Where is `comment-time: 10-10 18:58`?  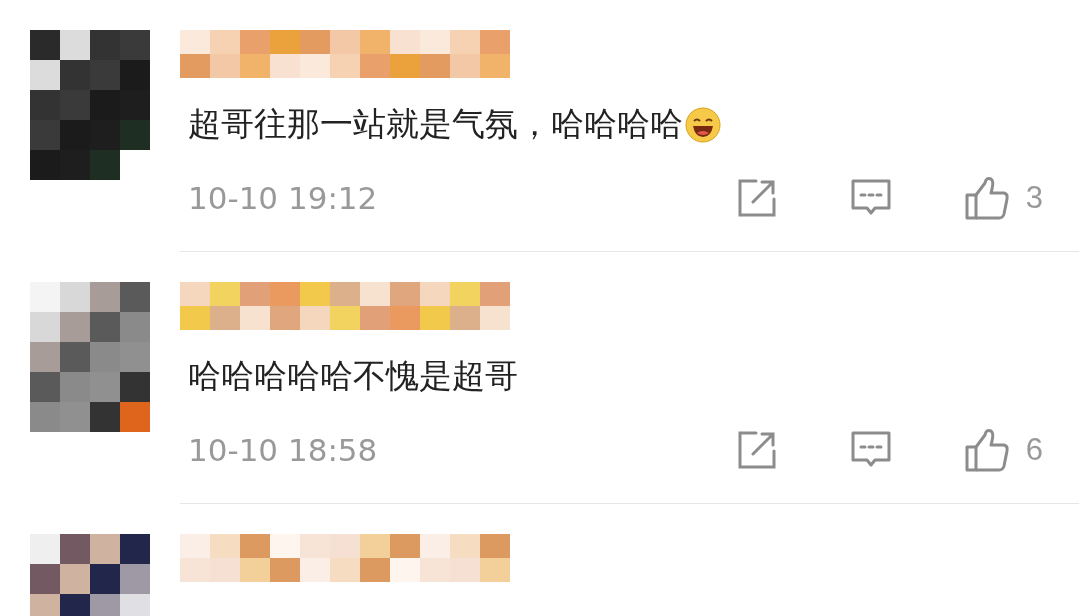
comment-time: 10-10 18:58 is located at coordinates (283, 450).